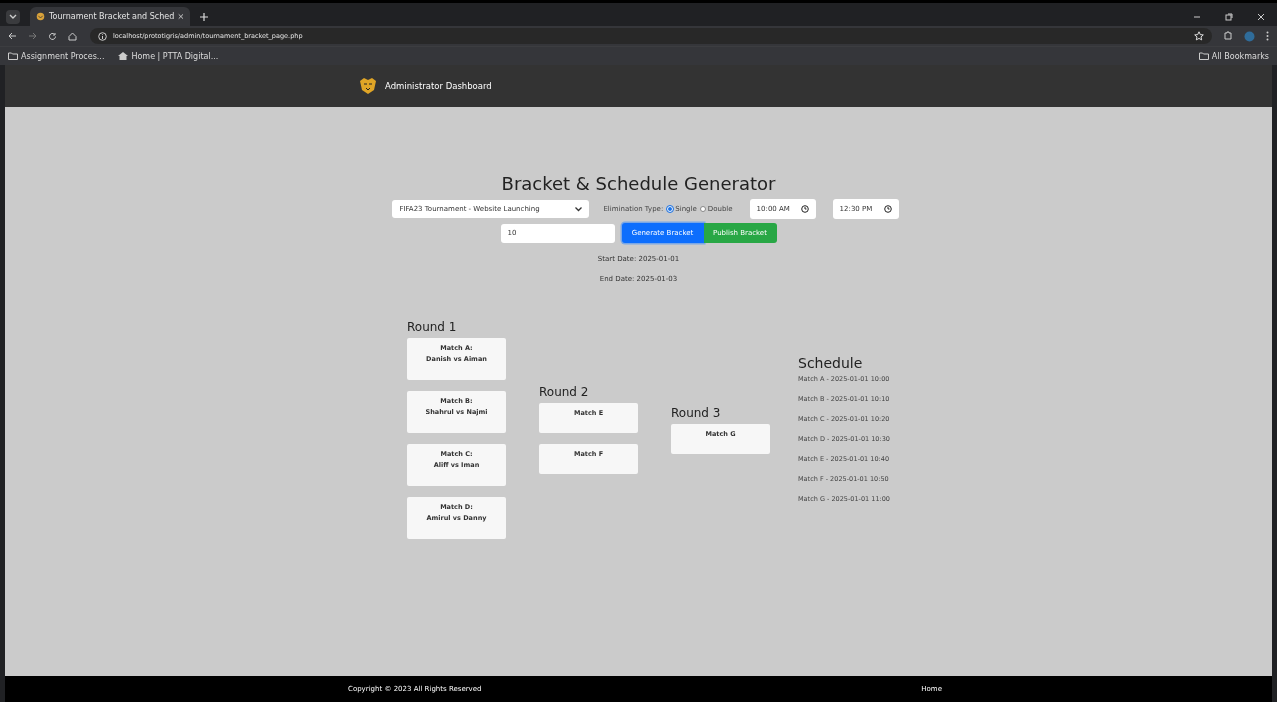 The height and width of the screenshot is (702, 1277). What do you see at coordinates (110, 16) in the screenshot?
I see `browser-tab: Tournament Bracket and Sched` at bounding box center [110, 16].